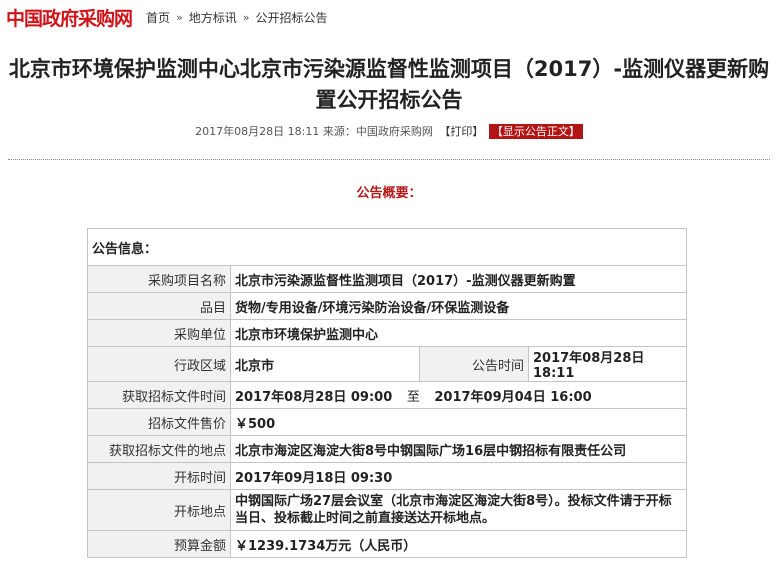 This screenshot has width=778, height=566. What do you see at coordinates (314, 397) in the screenshot?
I see `obtain-time-from: 2017年08月28日 09:00` at bounding box center [314, 397].